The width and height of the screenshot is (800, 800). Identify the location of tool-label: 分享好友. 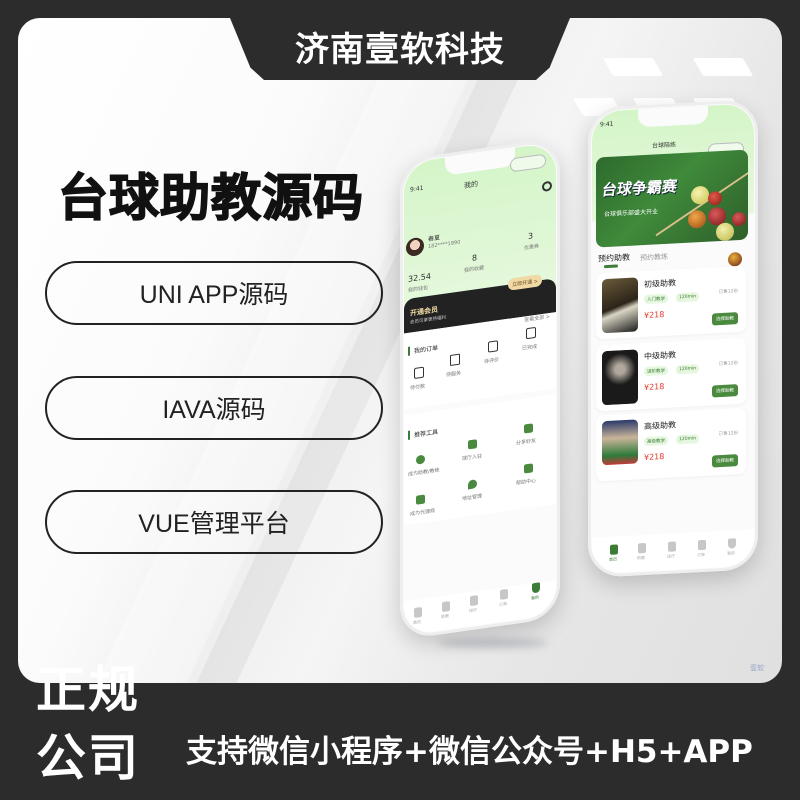
(526, 442).